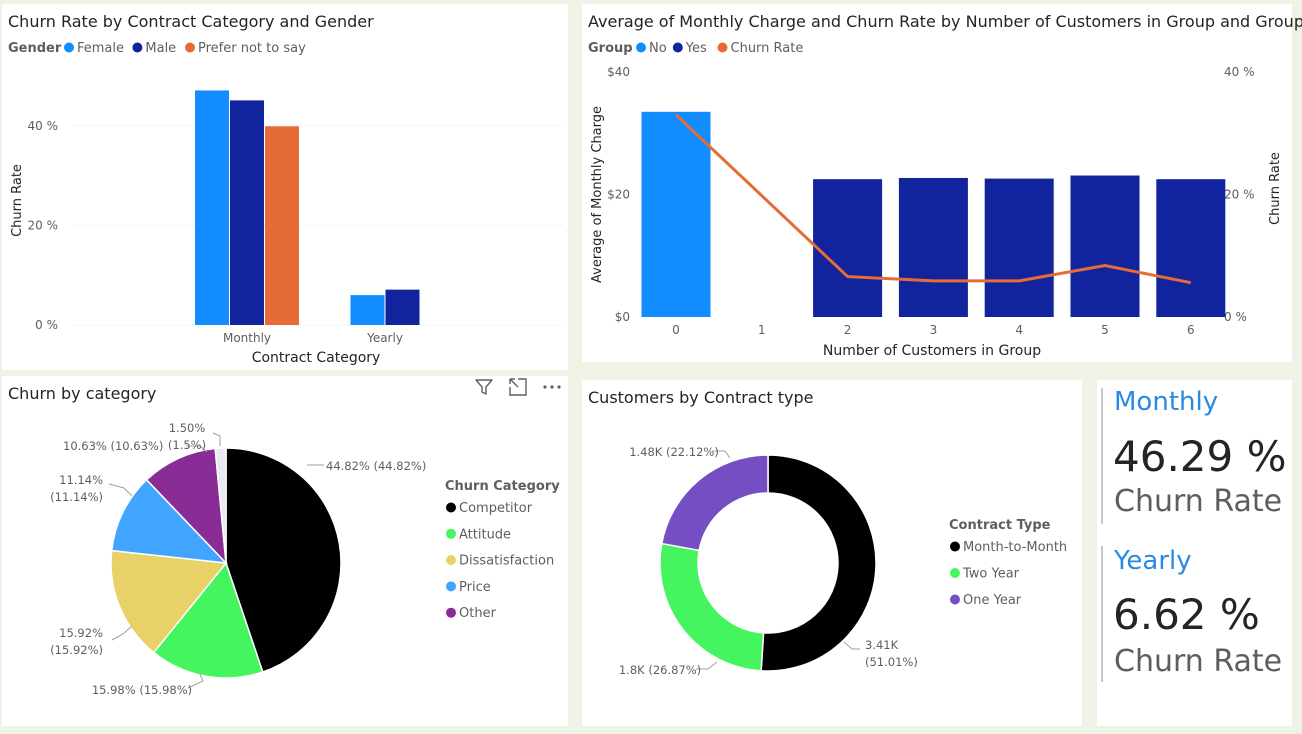 The image size is (1302, 734). Describe the element at coordinates (696, 48) in the screenshot. I see `legend-label: Yes` at that location.